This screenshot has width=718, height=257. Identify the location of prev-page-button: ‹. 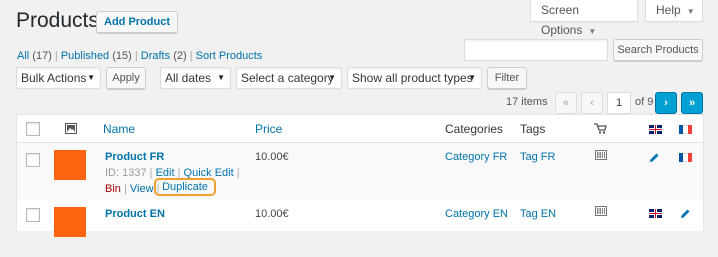
(592, 103).